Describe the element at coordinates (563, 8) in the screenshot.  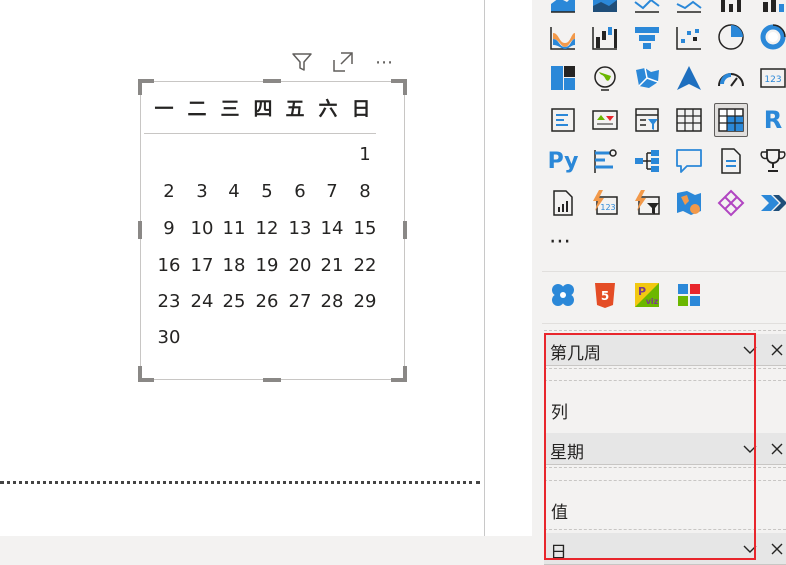
I see `area-chart-icon` at that location.